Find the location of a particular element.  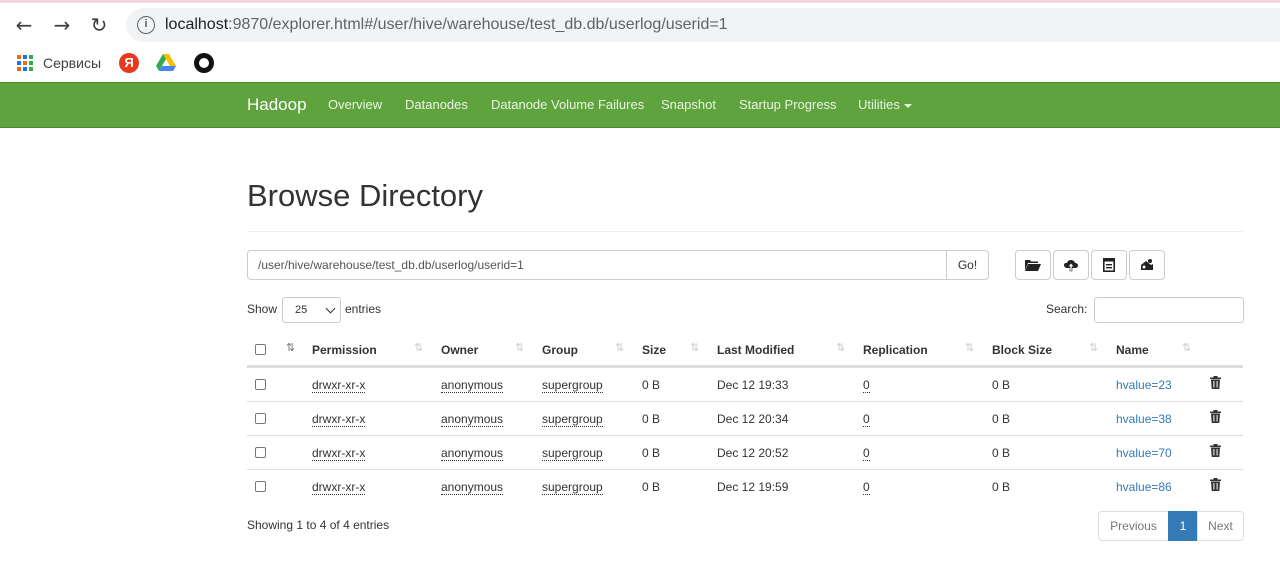

nav-snapshot: Snapshot is located at coordinates (688, 104).